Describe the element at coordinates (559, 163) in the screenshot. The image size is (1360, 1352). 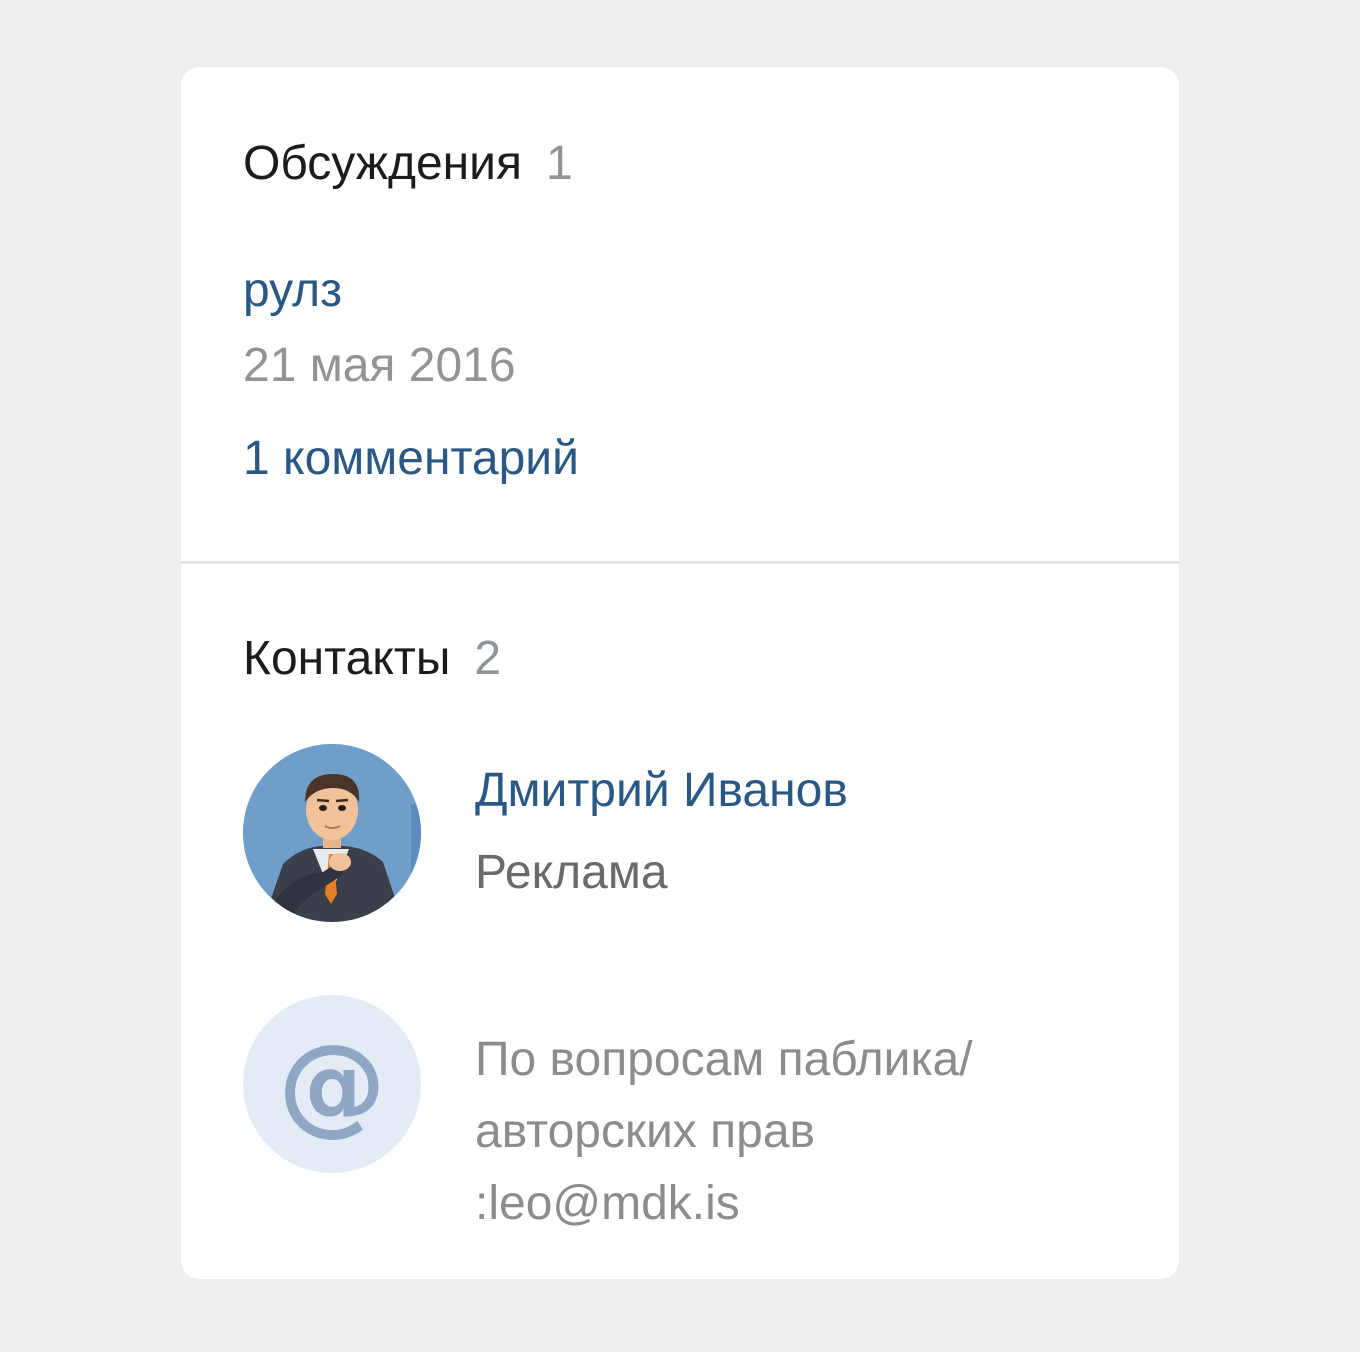
I see `discussions-count: 1` at that location.